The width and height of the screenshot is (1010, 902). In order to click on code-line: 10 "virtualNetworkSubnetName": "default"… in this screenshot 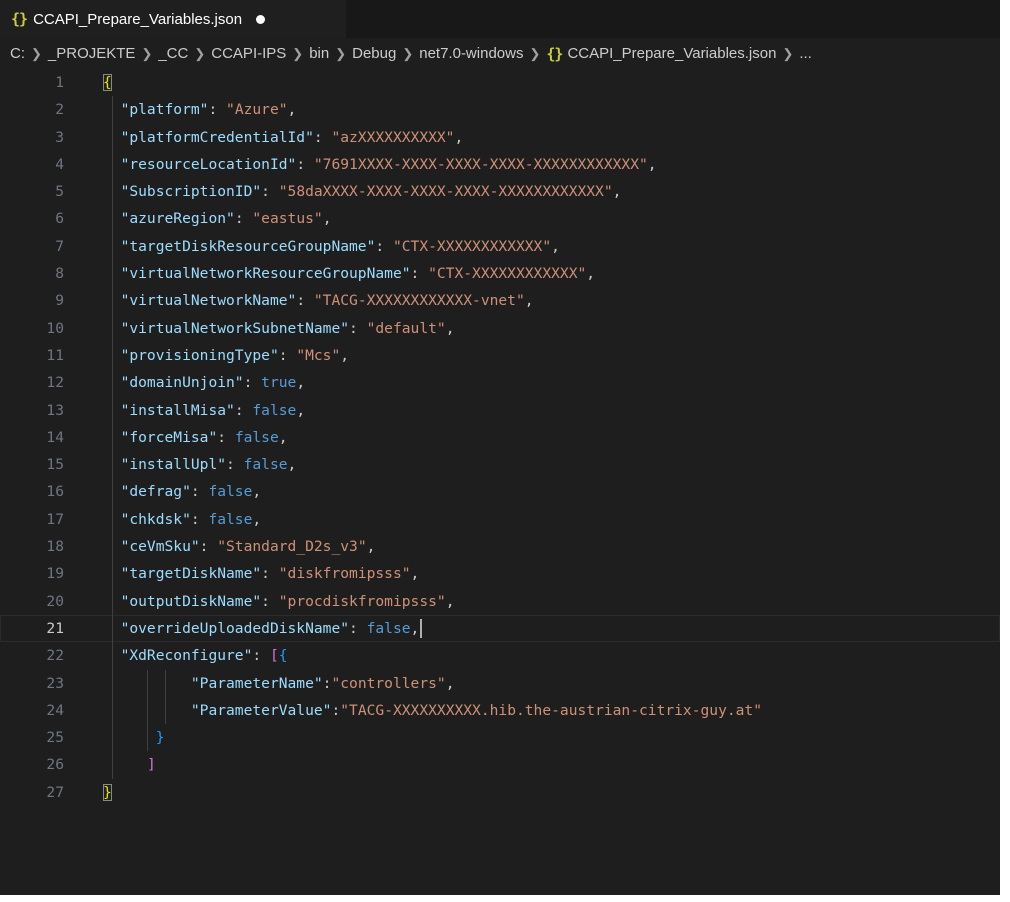, I will do `click(500, 328)`.